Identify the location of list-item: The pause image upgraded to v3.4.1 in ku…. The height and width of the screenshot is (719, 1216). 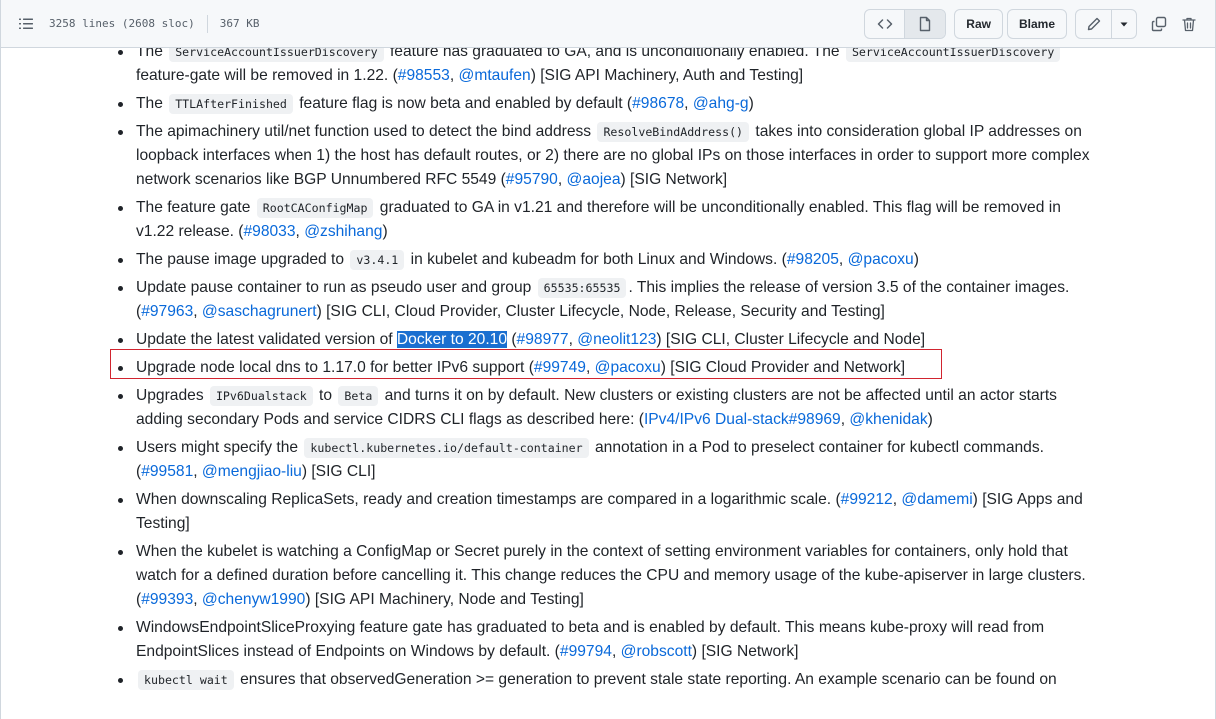
(622, 260).